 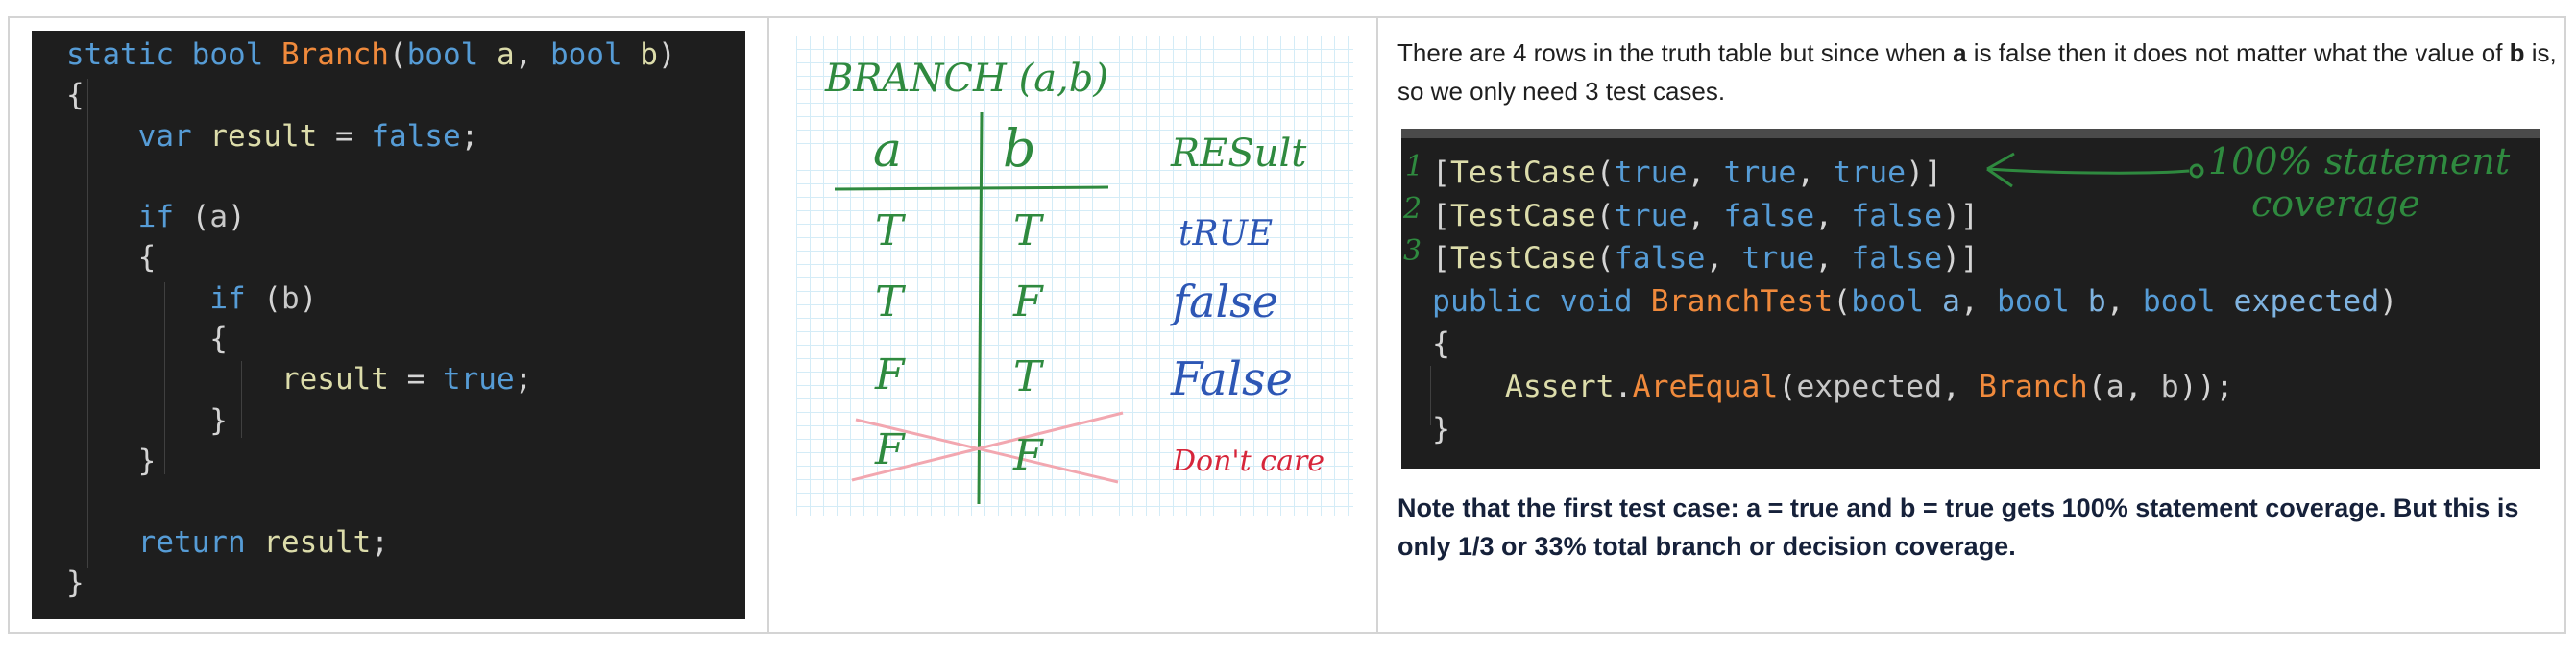 What do you see at coordinates (1028, 301) in the screenshot?
I see `row2-b: F` at bounding box center [1028, 301].